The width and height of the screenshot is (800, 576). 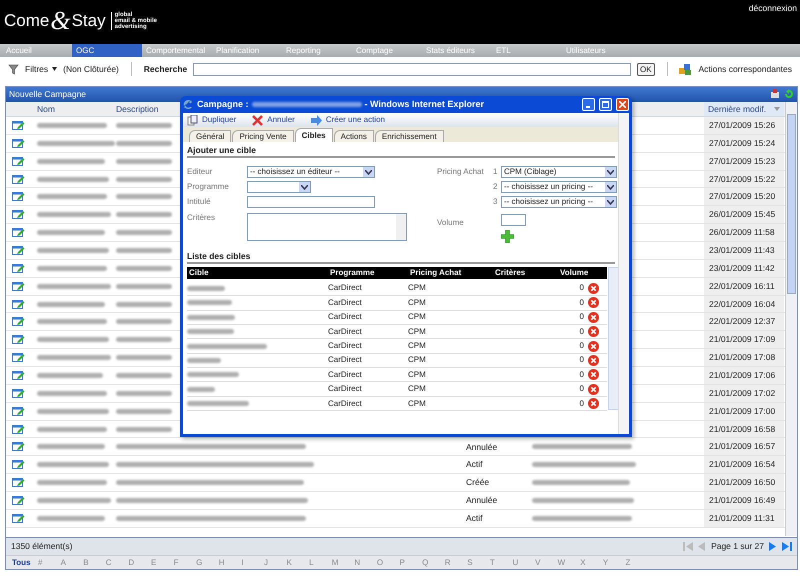 I want to click on letter-filter: #, so click(x=49, y=562).